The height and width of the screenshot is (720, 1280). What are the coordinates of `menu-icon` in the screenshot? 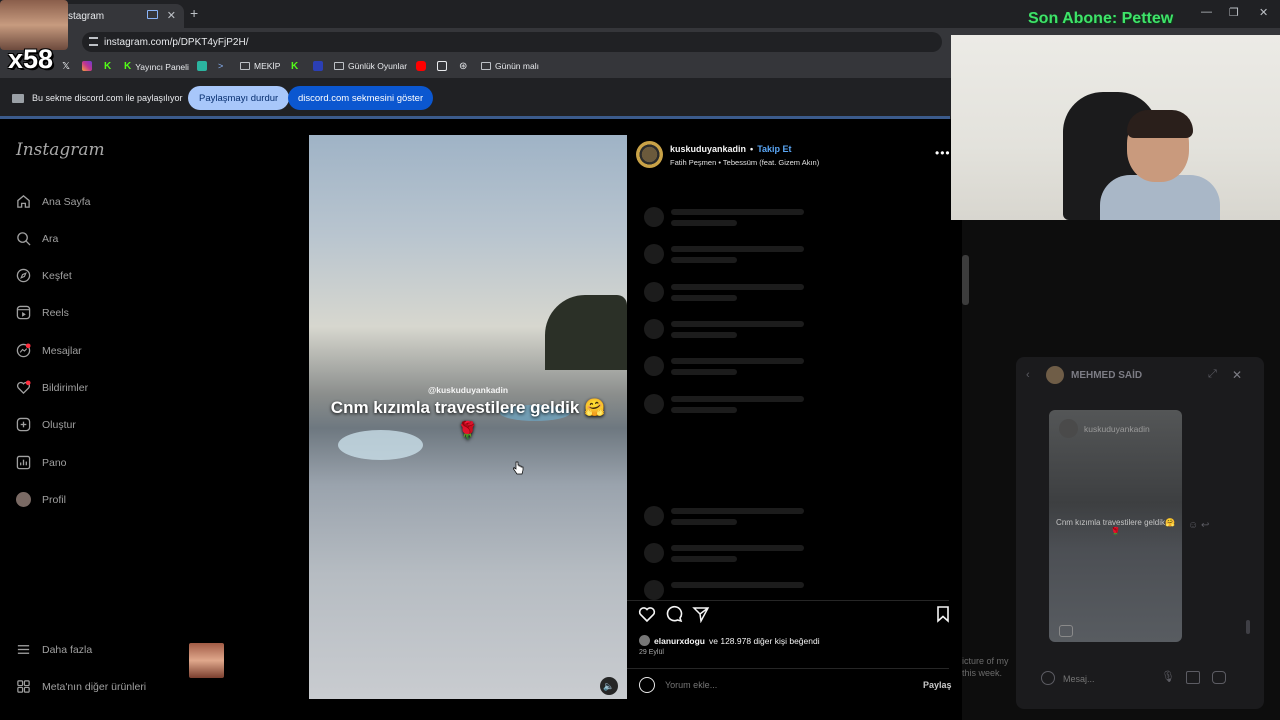 It's located at (23, 649).